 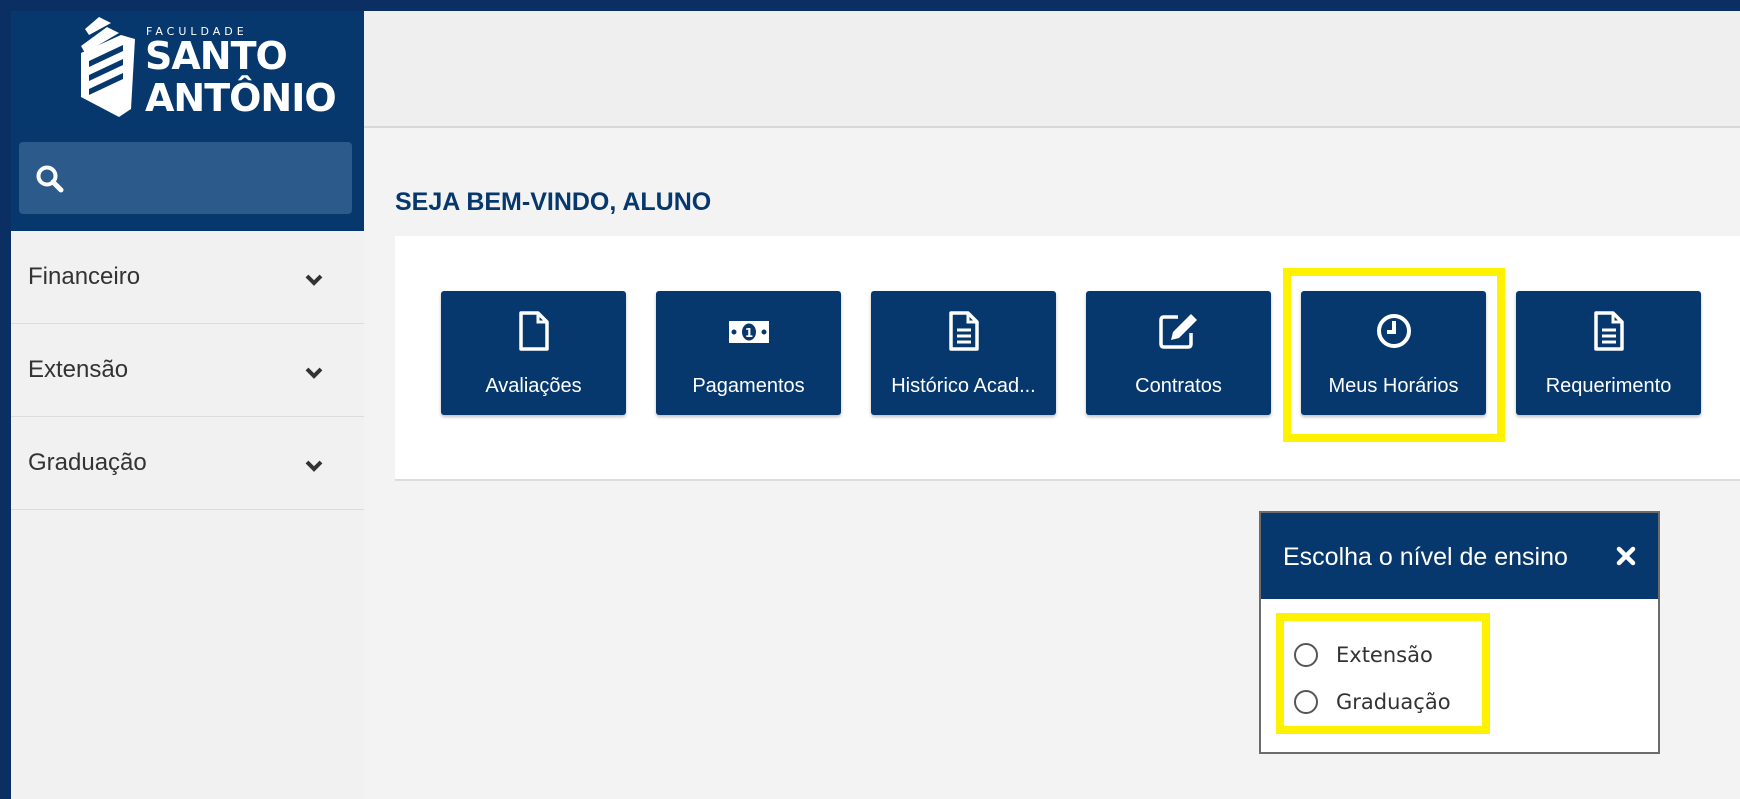 I want to click on dialog-header: Escolha o nível de ensino, so click(x=1459, y=556).